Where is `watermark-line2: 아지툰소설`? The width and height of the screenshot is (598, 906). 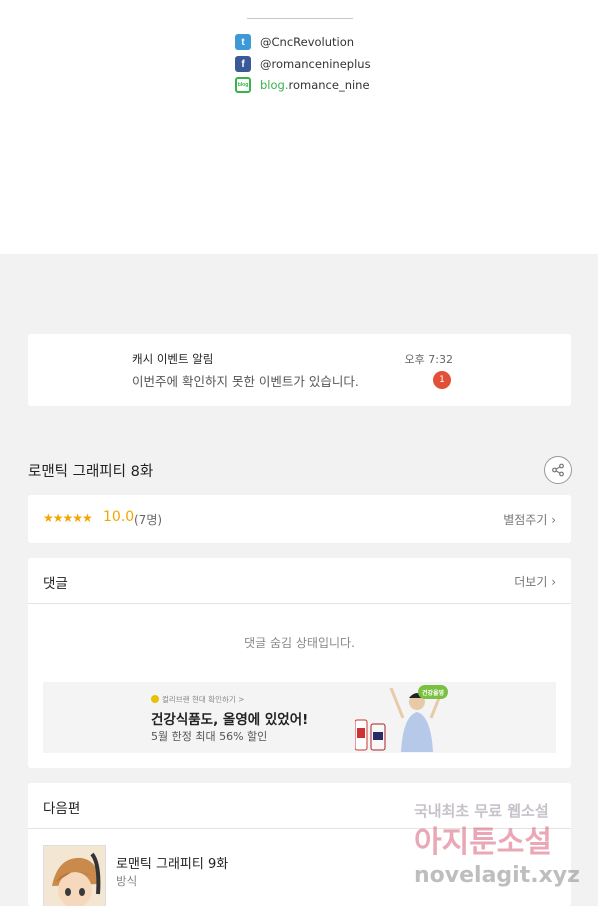
watermark-line2: 아지툰소설 is located at coordinates (483, 842).